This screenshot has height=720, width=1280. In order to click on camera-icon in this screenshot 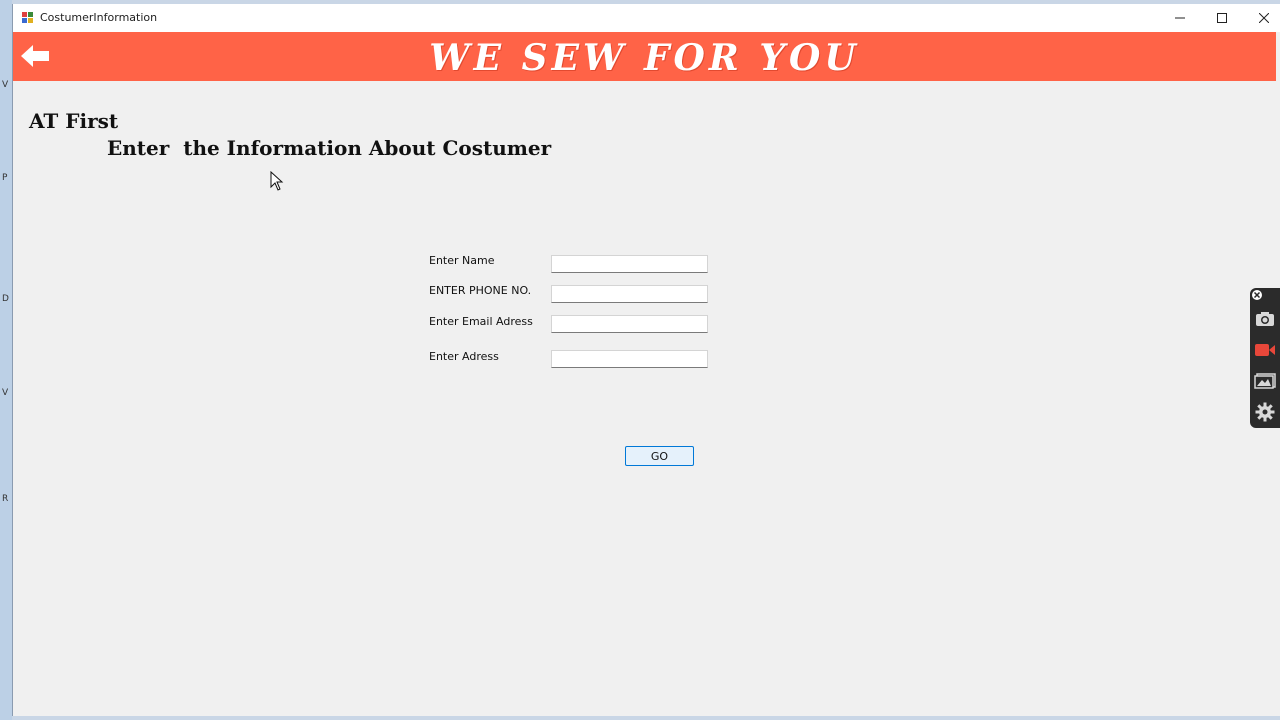, I will do `click(1265, 319)`.